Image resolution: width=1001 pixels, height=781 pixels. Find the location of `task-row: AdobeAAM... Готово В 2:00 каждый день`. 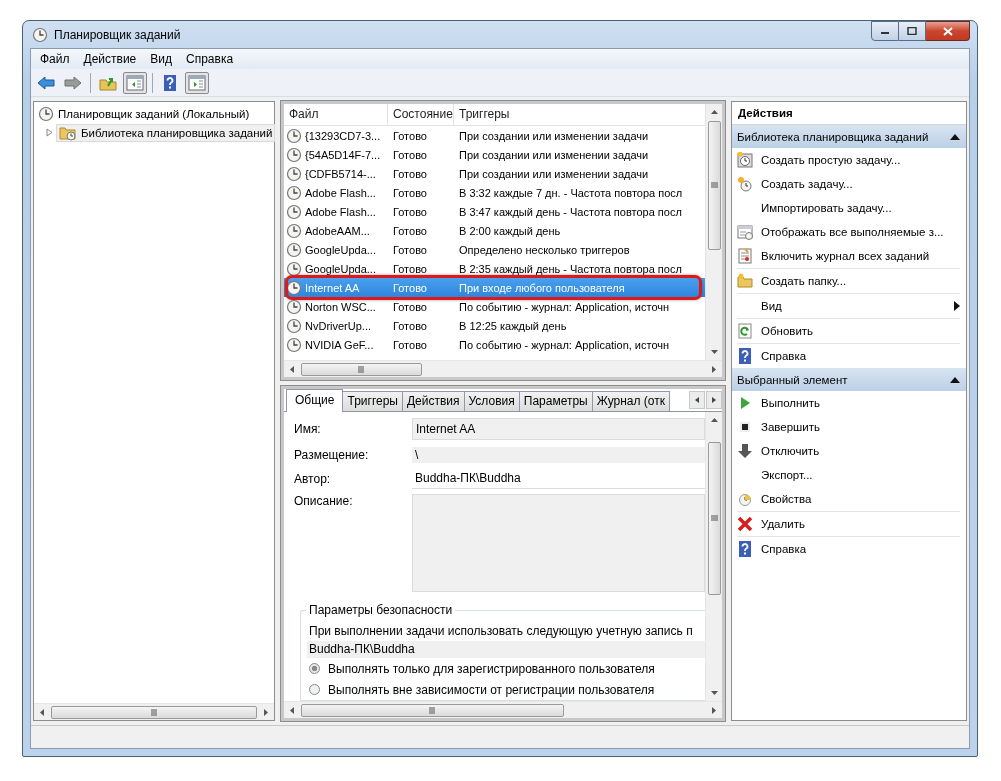

task-row: AdobeAAM... Готово В 2:00 каждый день is located at coordinates (494, 230).